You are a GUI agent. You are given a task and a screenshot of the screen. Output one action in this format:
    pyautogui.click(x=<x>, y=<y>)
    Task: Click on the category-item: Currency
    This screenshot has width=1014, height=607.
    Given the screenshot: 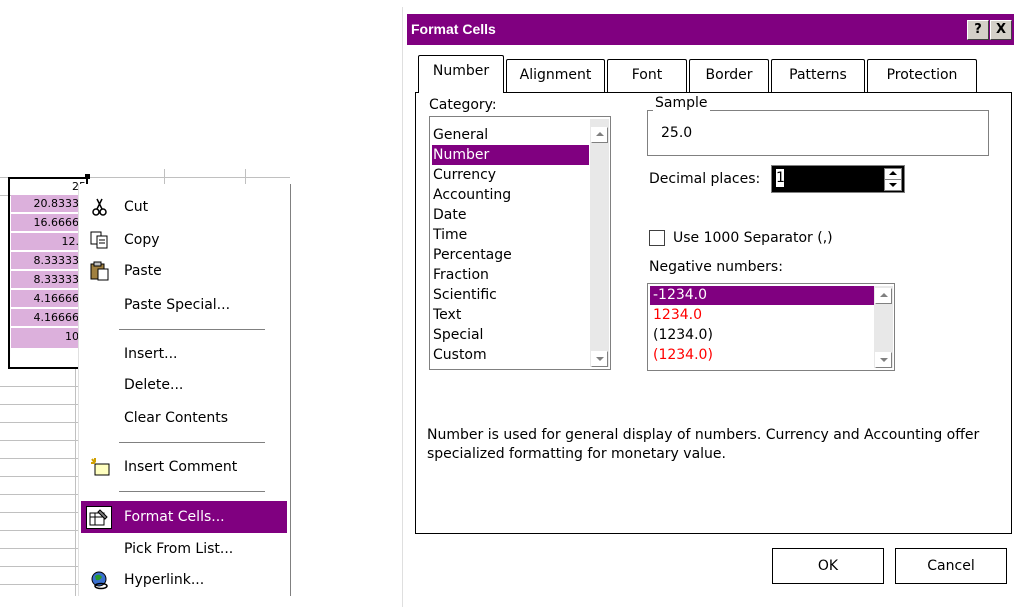 What is the action you would take?
    pyautogui.click(x=510, y=175)
    